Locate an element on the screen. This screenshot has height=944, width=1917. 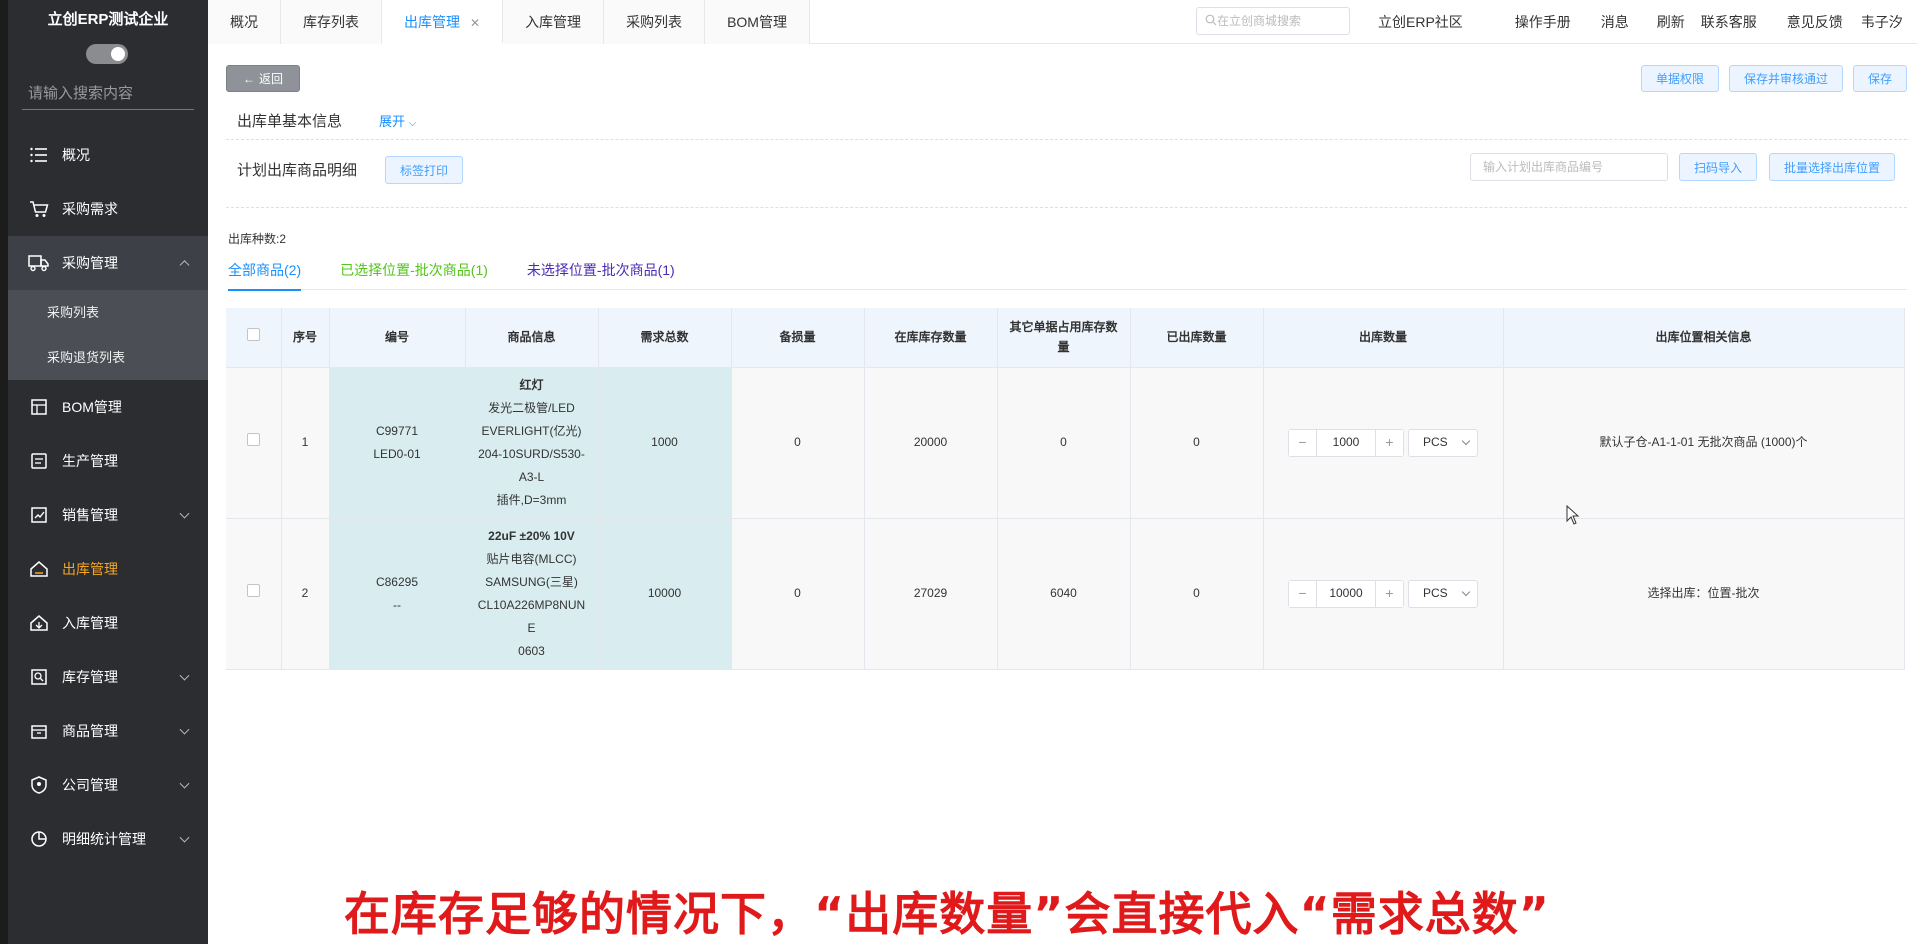
sidebar-subitem-purchase-list: 采购列表 is located at coordinates (108, 312).